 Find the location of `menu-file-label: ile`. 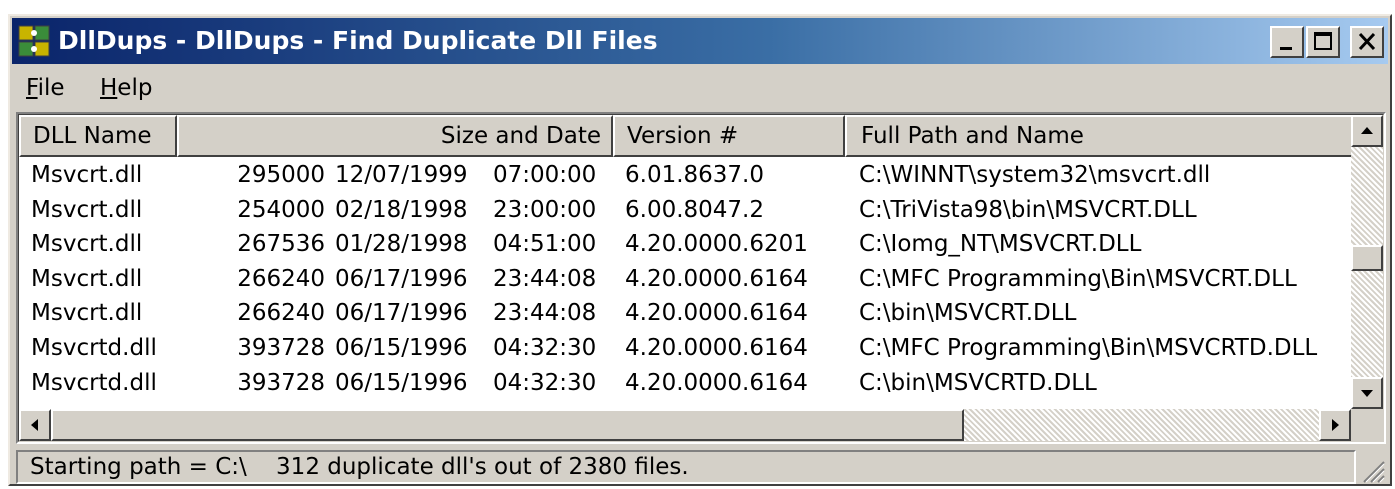

menu-file-label: ile is located at coordinates (51, 88).